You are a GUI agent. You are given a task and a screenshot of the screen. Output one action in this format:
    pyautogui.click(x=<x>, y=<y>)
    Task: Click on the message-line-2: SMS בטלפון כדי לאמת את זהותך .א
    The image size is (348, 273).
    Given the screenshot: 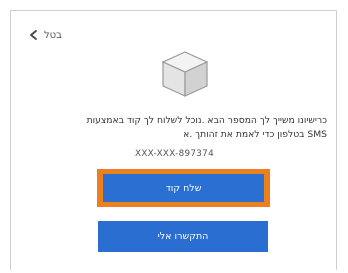 What is the action you would take?
    pyautogui.click(x=255, y=134)
    